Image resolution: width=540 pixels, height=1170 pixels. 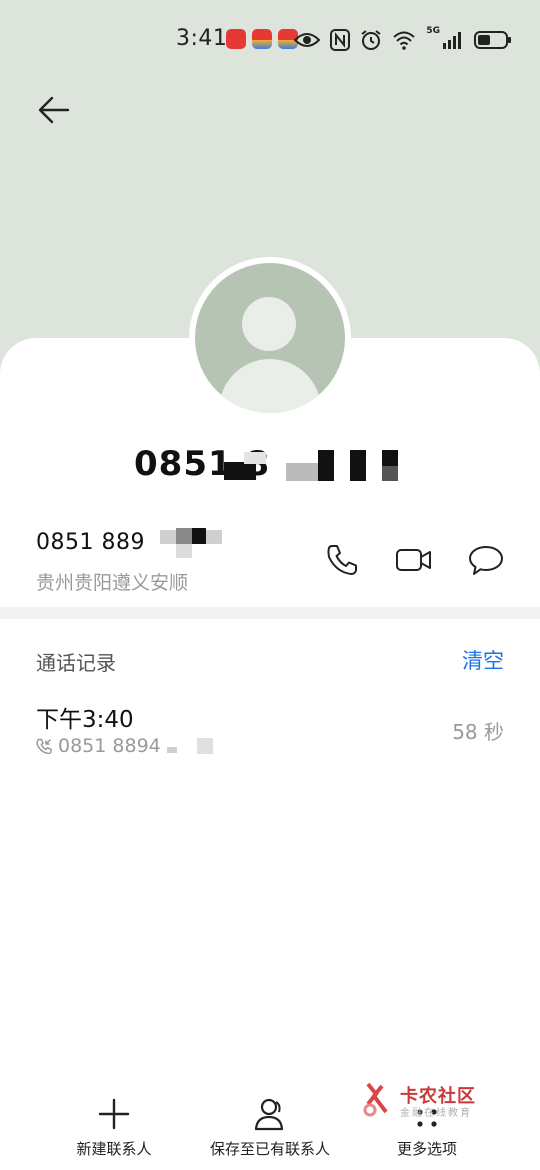 I want to click on wifi-icon, so click(x=404, y=40).